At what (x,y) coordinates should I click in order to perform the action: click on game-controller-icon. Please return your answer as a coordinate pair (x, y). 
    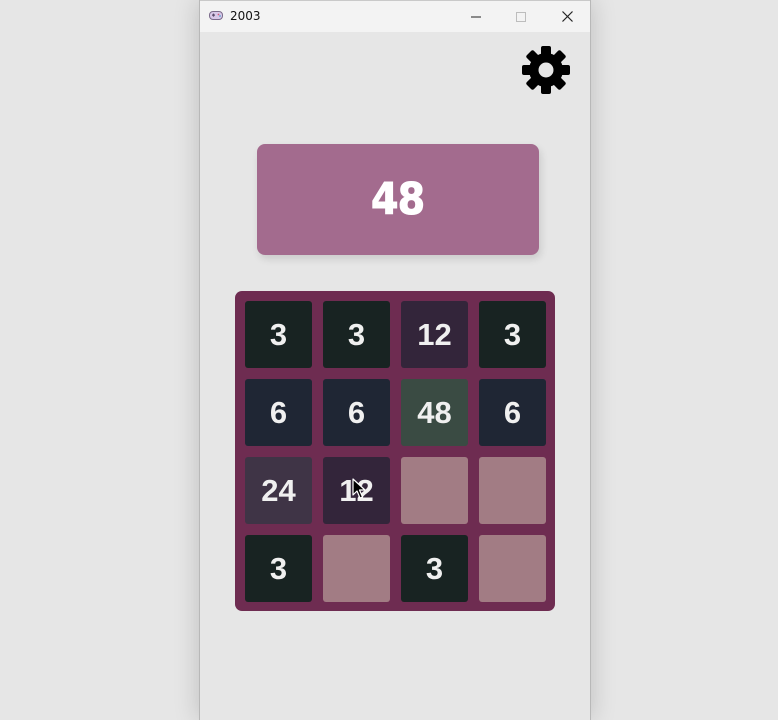
    Looking at the image, I should click on (216, 15).